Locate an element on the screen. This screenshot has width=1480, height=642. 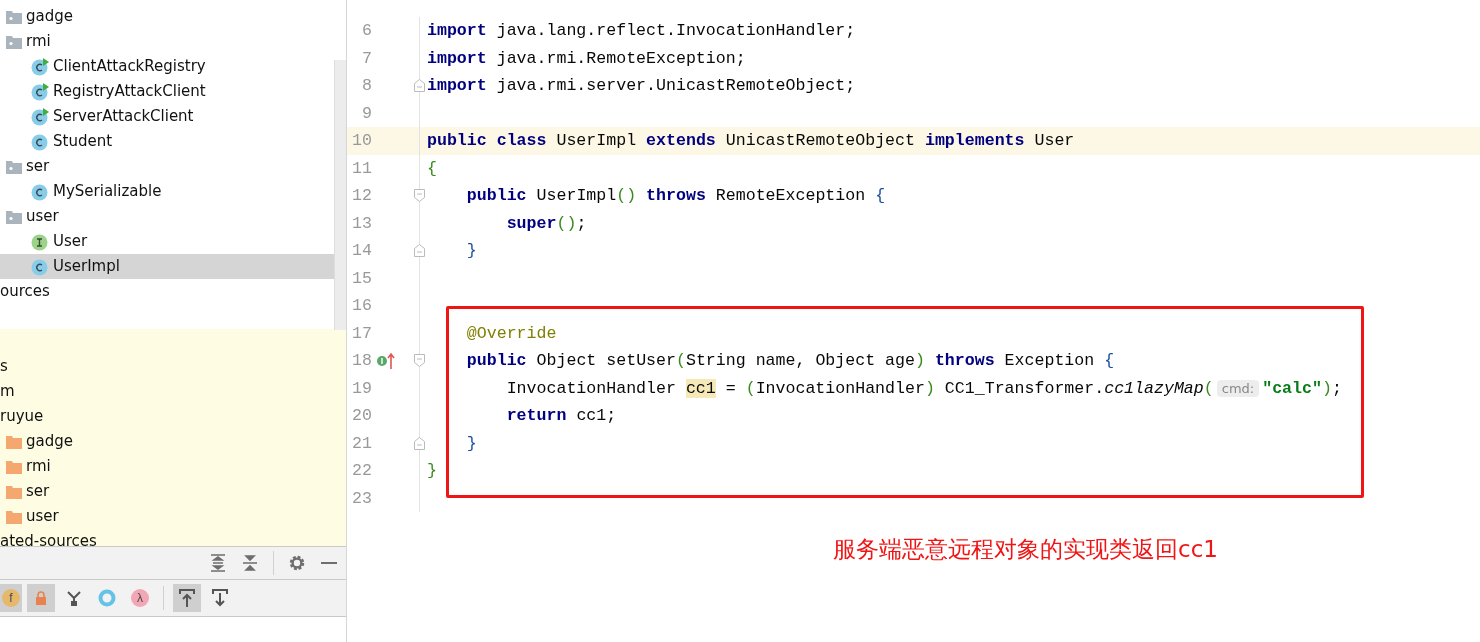
line-number: 6 is located at coordinates (366, 31).